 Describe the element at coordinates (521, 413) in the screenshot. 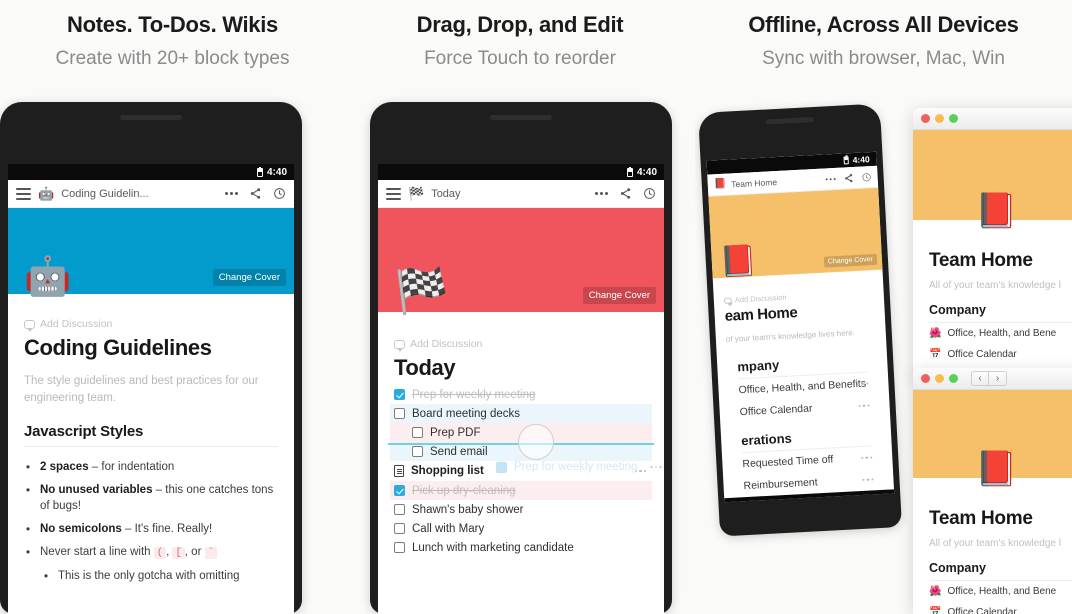

I see `checklist-item: Board meeting decks` at that location.